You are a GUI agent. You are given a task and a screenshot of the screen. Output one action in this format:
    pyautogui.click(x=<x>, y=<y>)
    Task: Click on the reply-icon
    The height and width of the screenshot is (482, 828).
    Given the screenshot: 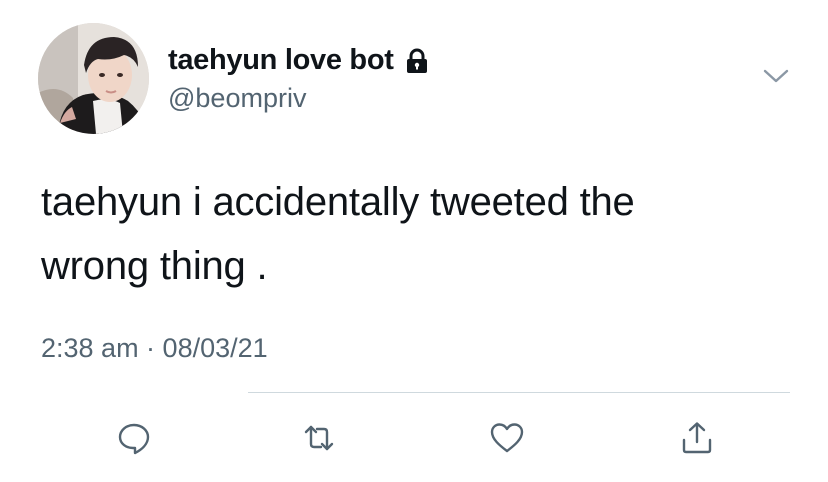 What is the action you would take?
    pyautogui.click(x=134, y=439)
    